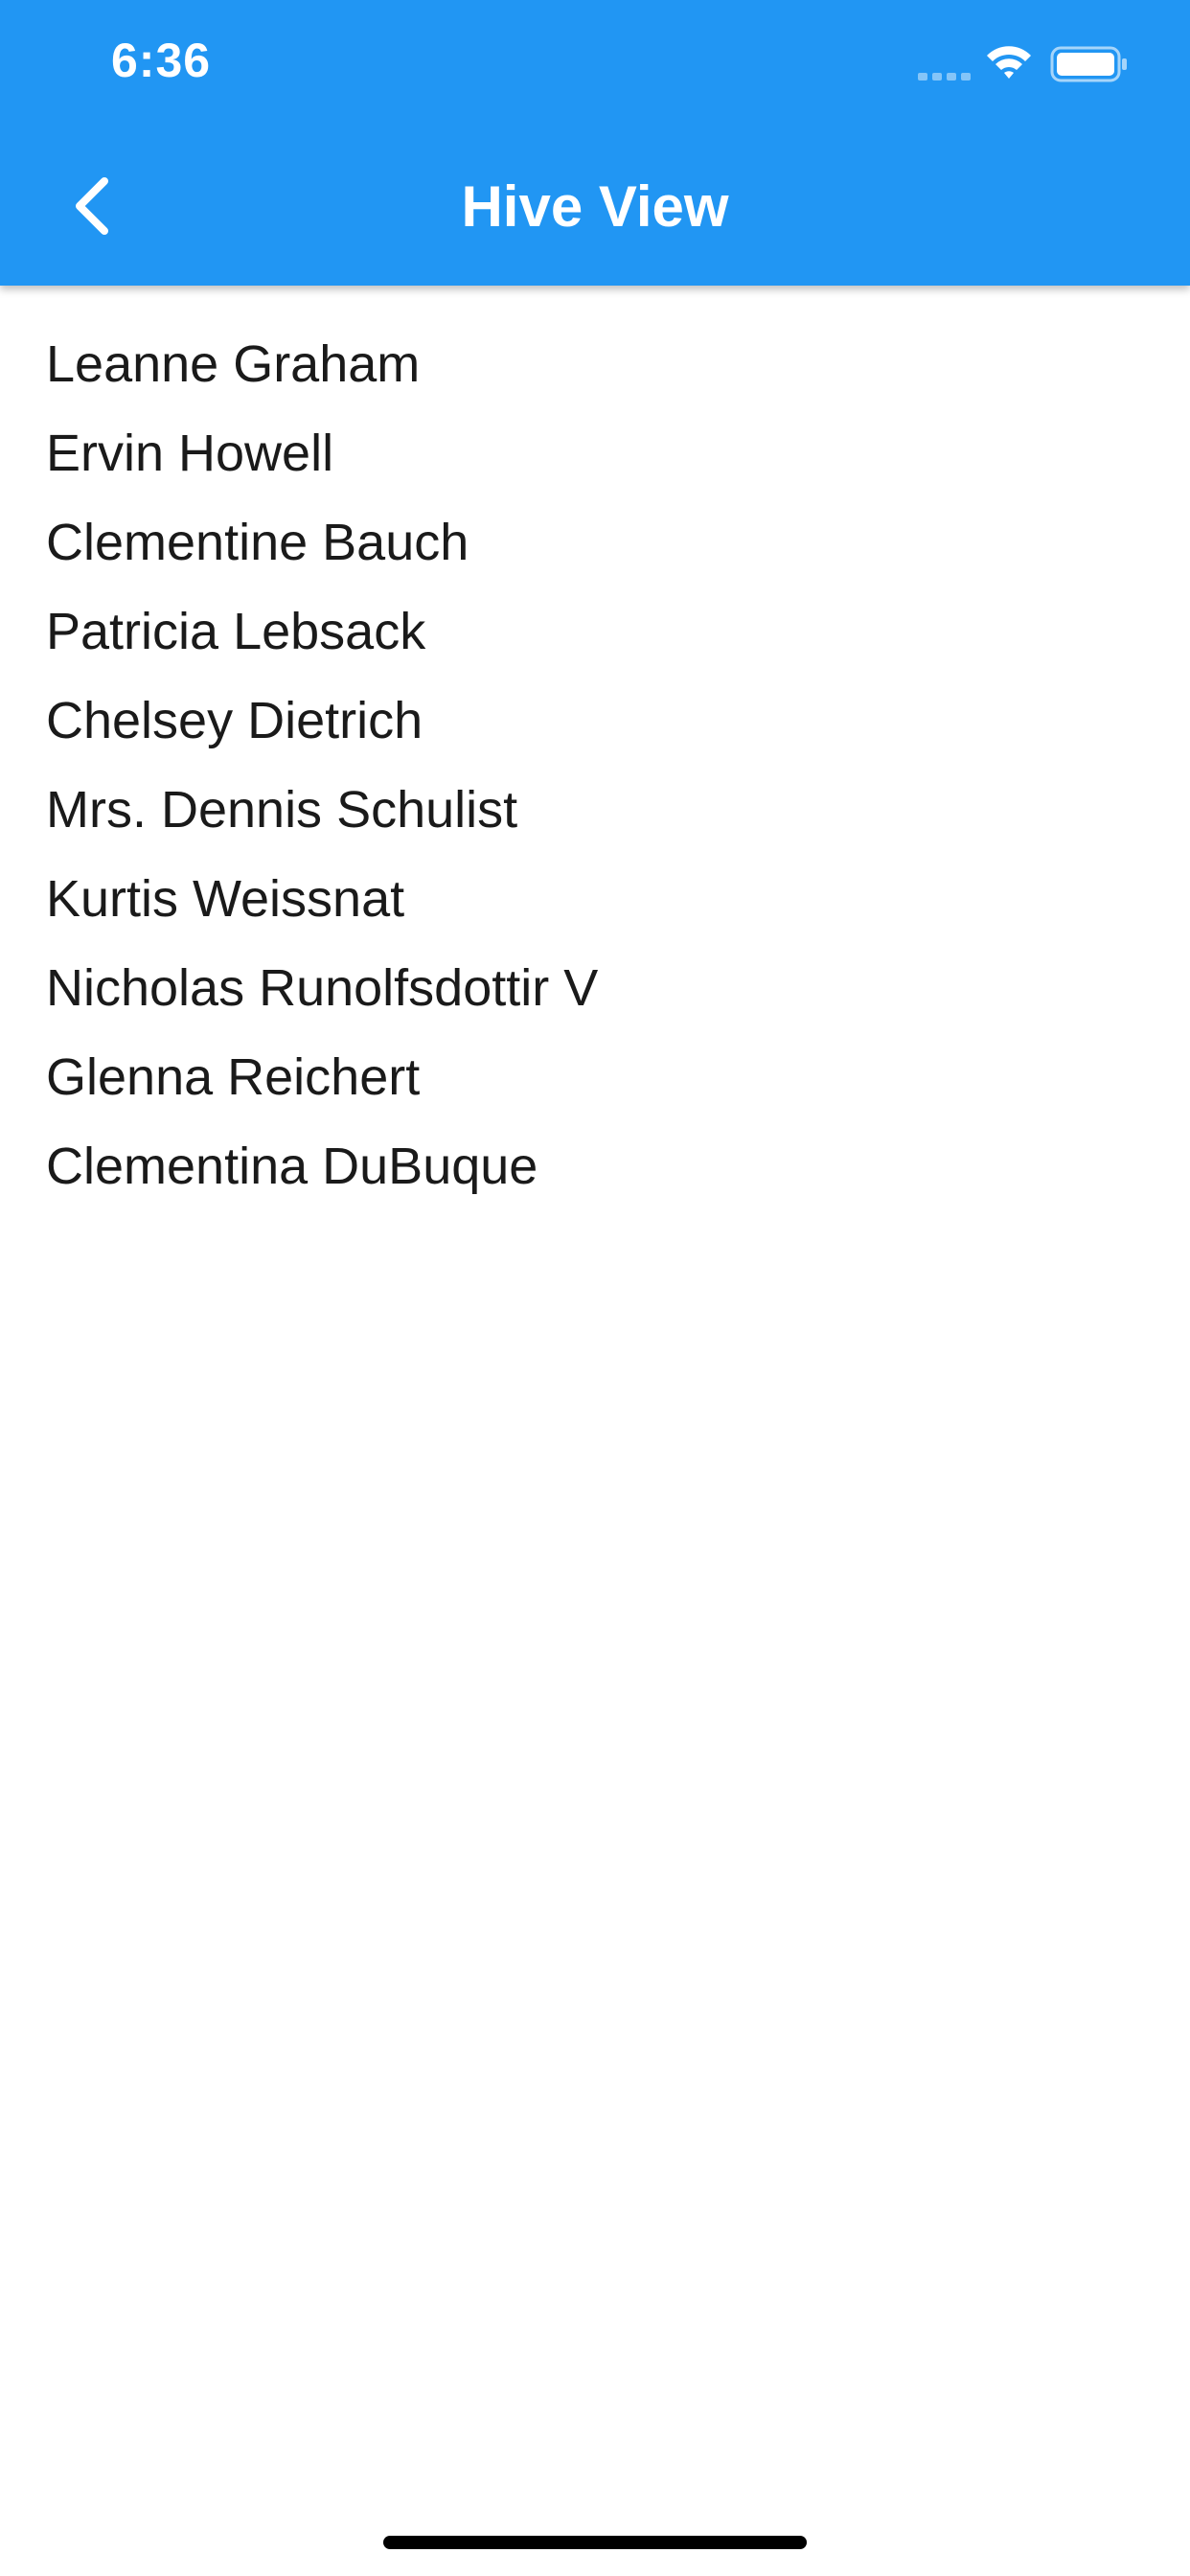  What do you see at coordinates (945, 76) in the screenshot?
I see `signal-icon` at bounding box center [945, 76].